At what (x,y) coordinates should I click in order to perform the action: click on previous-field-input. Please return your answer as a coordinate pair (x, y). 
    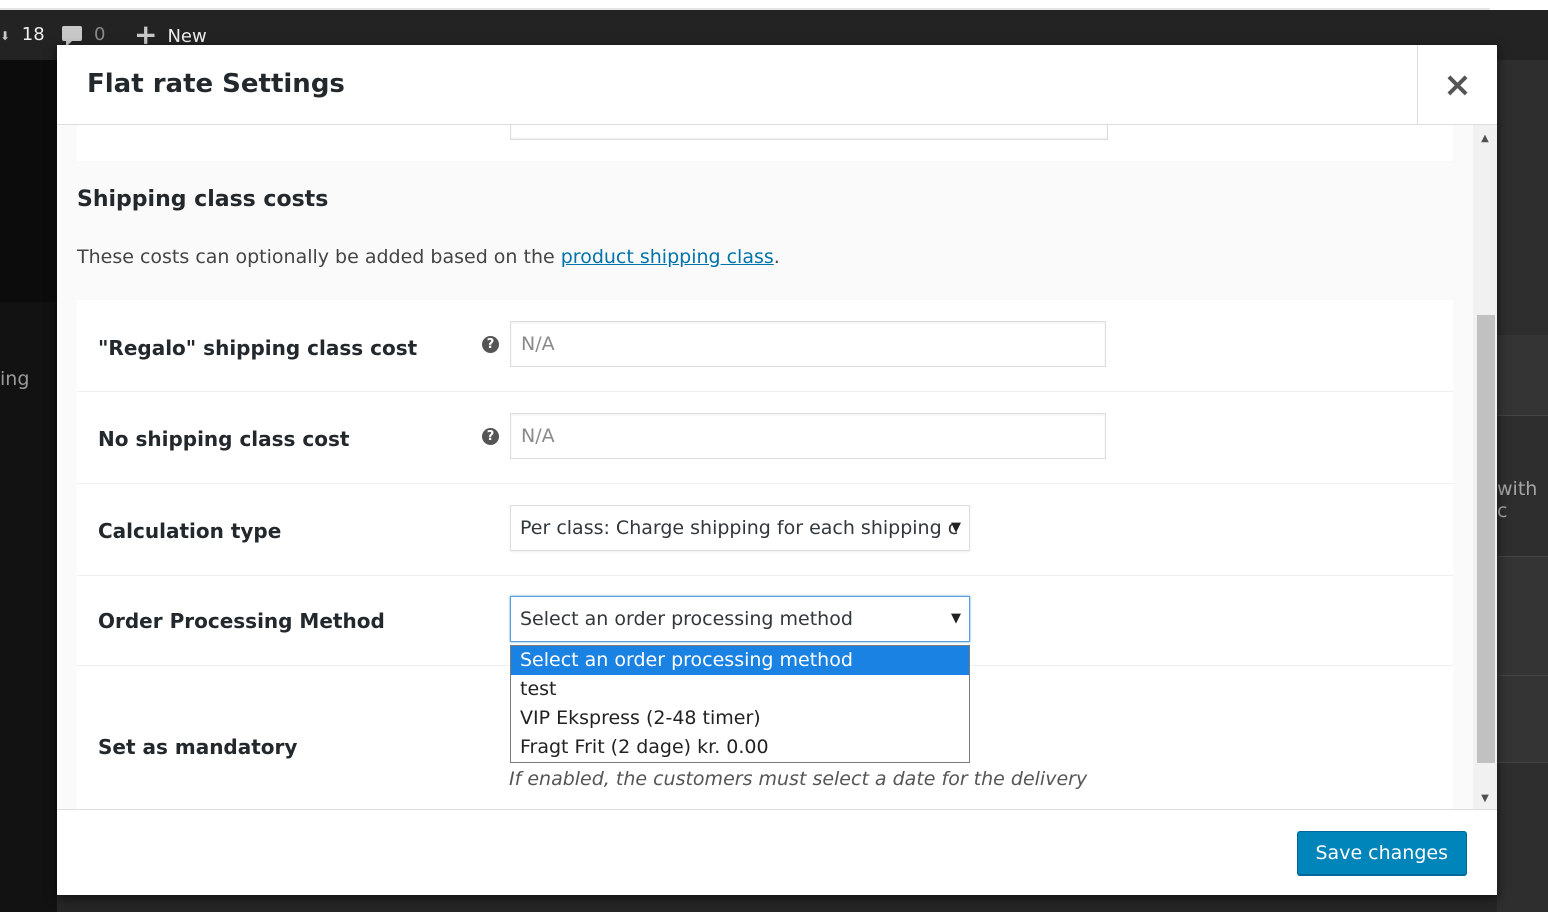
    Looking at the image, I should click on (809, 132).